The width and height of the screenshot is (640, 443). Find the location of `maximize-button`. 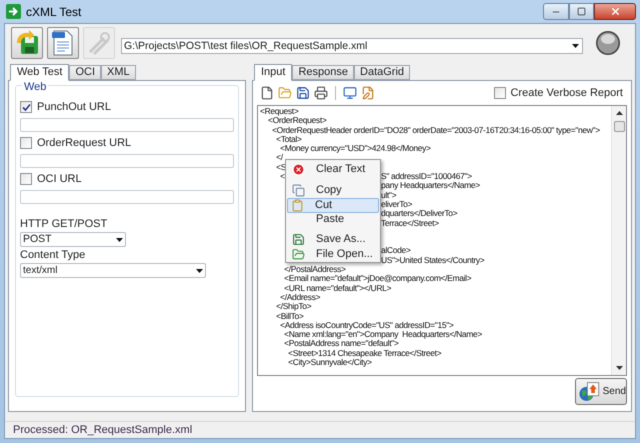

maximize-button is located at coordinates (581, 11).